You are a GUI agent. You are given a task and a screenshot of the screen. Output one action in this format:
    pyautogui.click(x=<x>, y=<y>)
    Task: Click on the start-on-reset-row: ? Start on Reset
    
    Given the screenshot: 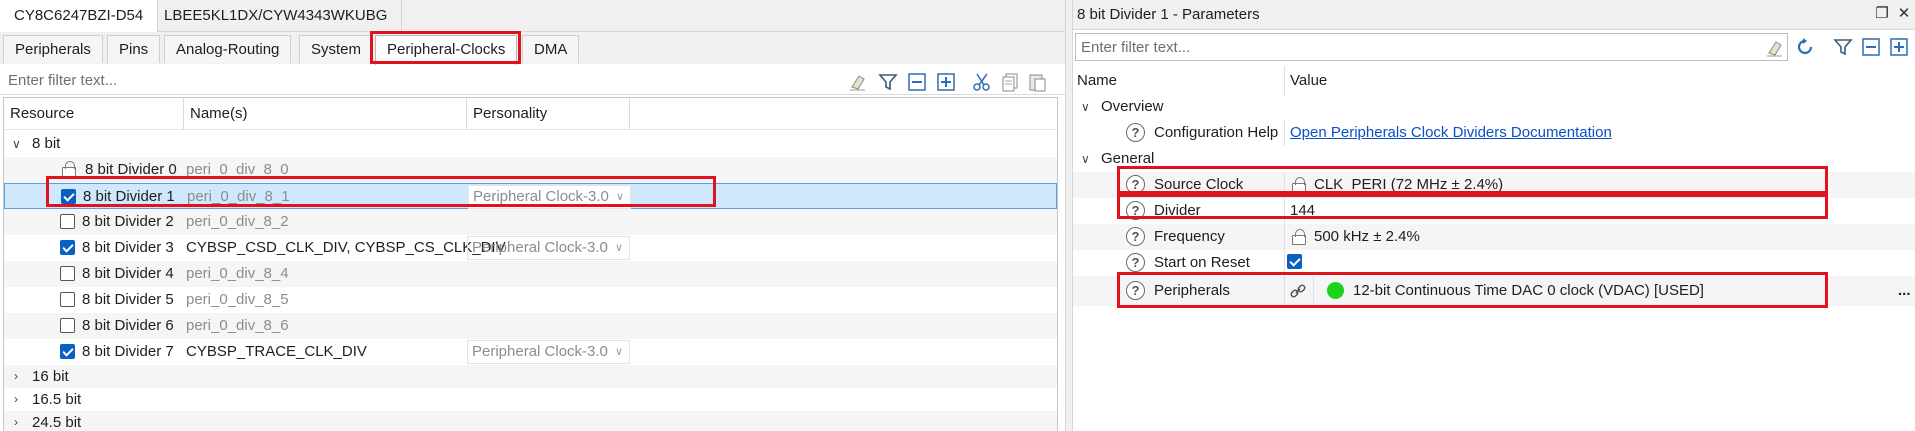 What is the action you would take?
    pyautogui.click(x=1494, y=263)
    